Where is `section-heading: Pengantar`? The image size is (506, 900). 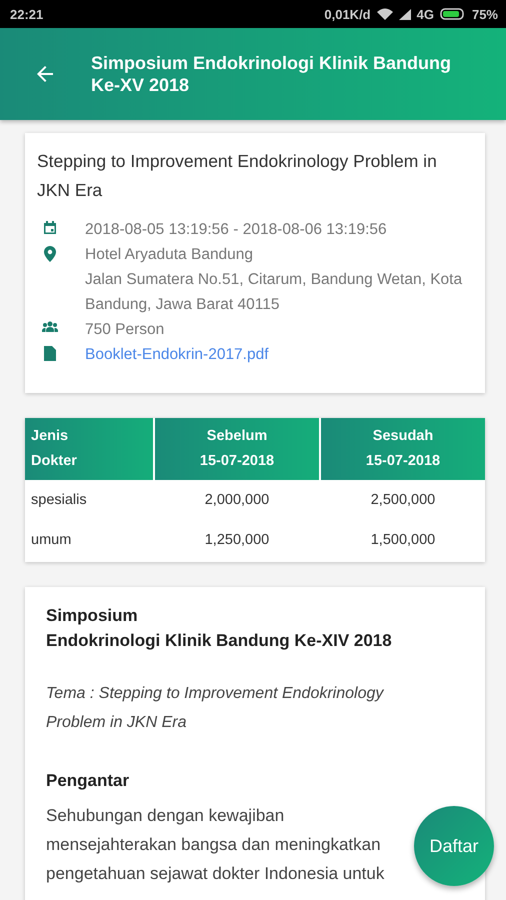 section-heading: Pengantar is located at coordinates (88, 781).